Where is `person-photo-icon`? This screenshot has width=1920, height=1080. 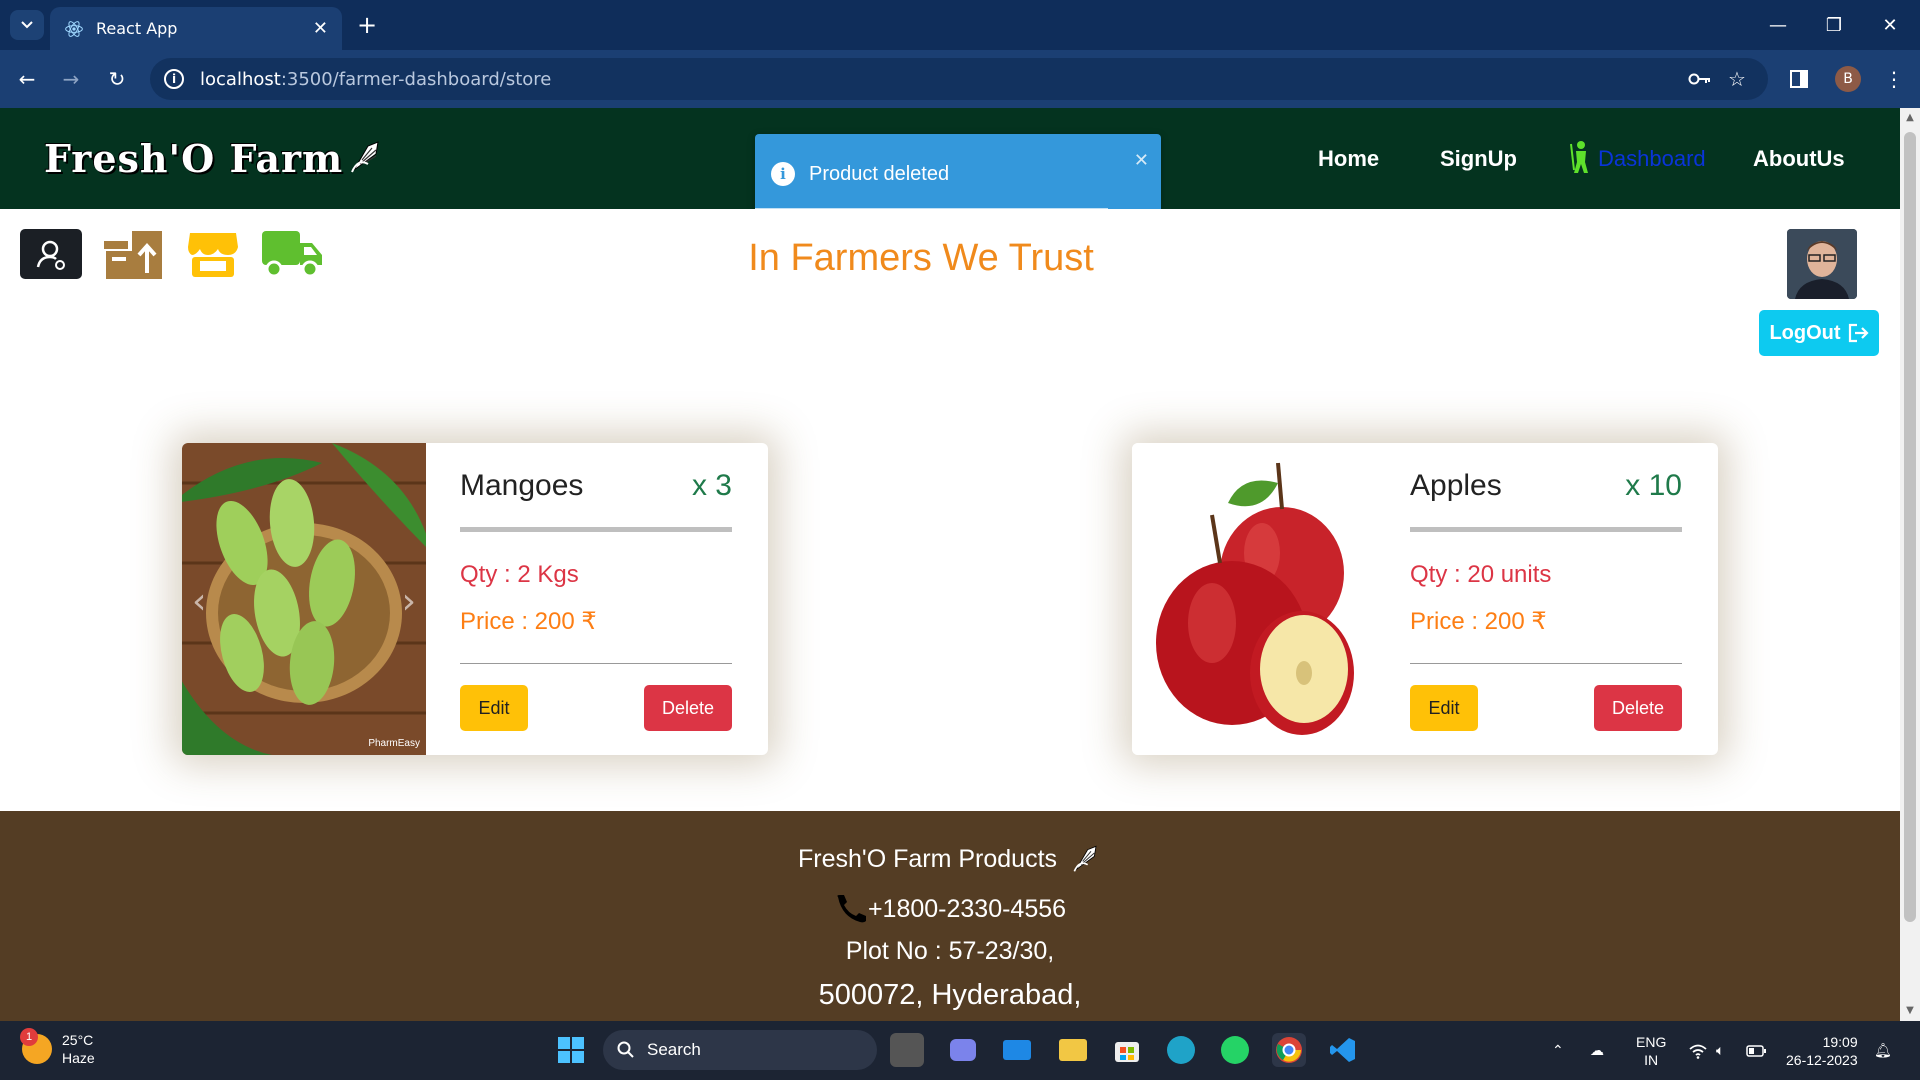
person-photo-icon is located at coordinates (1822, 264).